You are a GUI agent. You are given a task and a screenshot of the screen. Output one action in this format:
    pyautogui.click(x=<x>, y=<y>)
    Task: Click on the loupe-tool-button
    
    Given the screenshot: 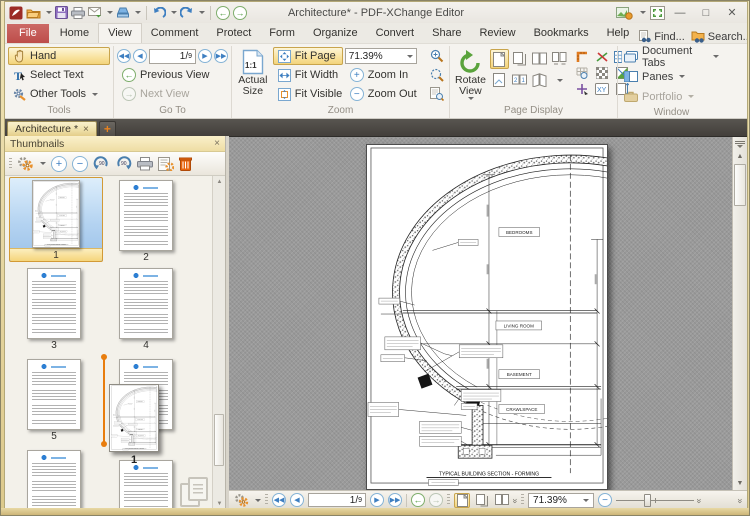 What is the action you would take?
    pyautogui.click(x=437, y=75)
    